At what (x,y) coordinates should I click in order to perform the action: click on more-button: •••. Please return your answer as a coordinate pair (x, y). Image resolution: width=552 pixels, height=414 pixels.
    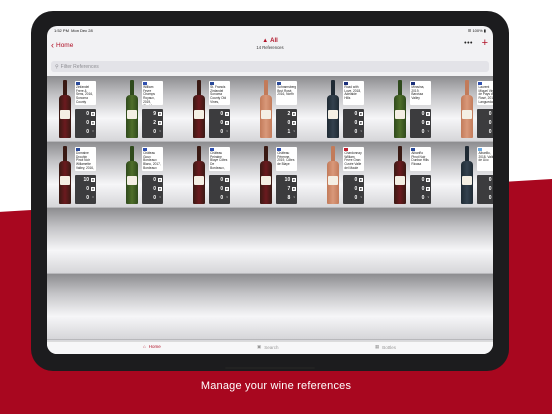
    Looking at the image, I should click on (468, 43).